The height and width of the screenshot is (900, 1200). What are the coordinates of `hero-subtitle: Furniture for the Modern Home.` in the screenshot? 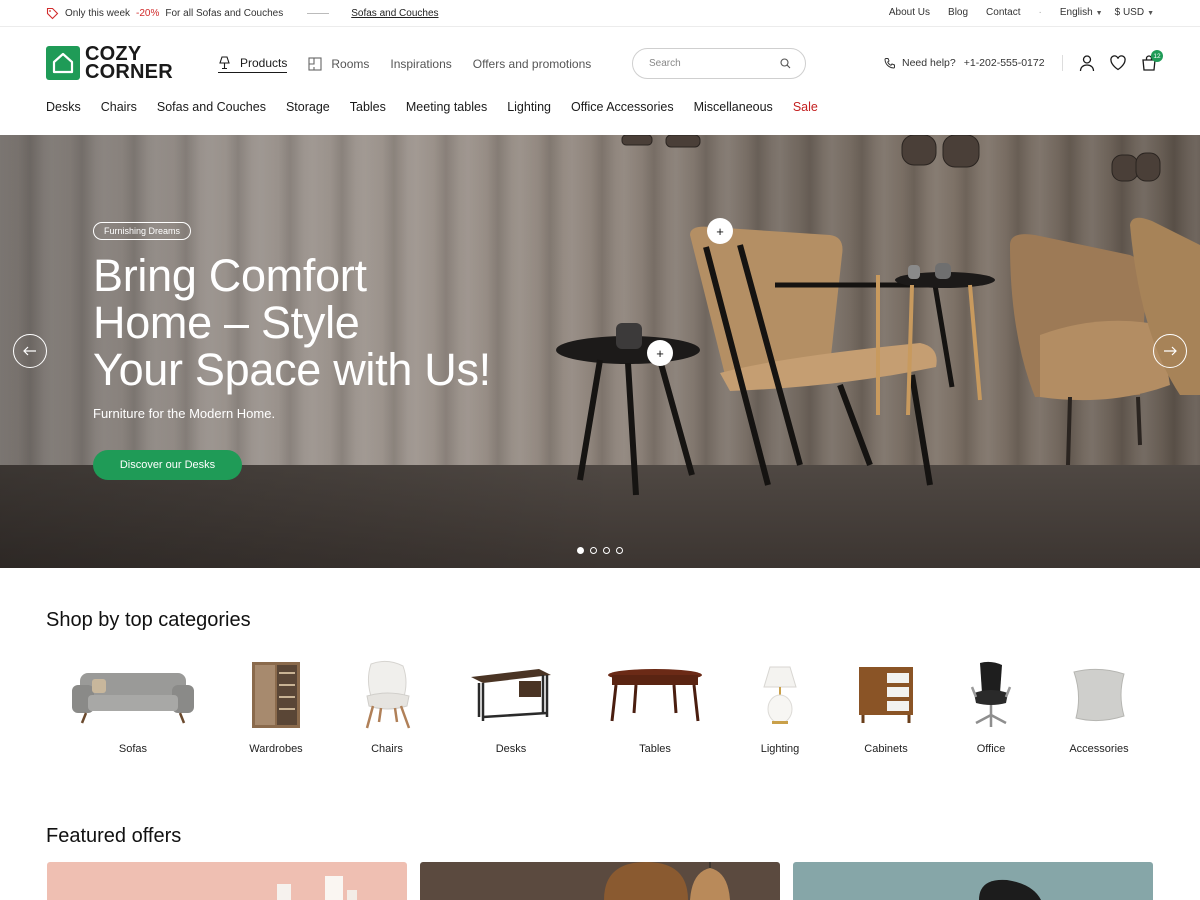 It's located at (184, 413).